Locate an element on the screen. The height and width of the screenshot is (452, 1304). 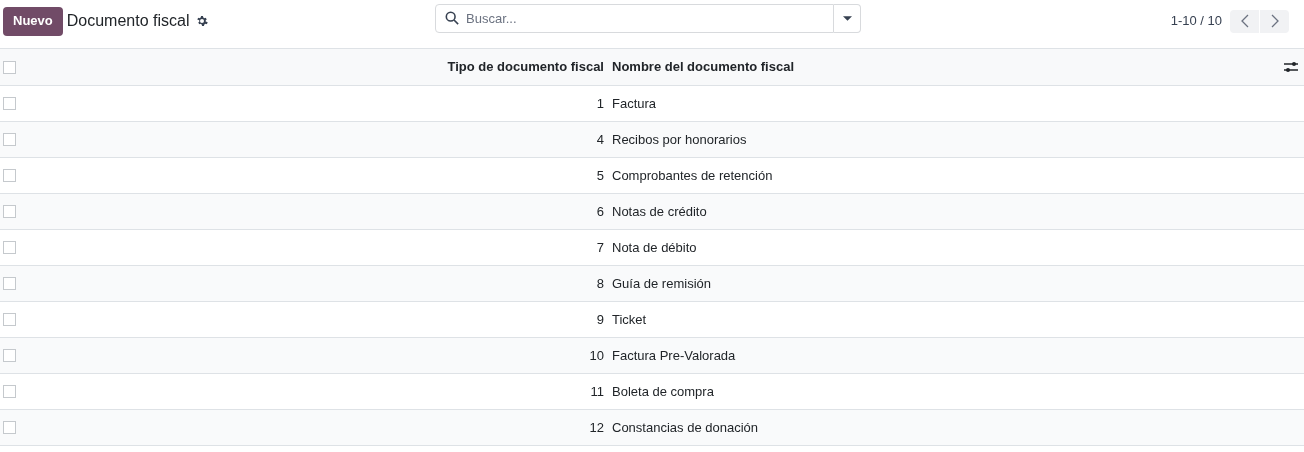
table-cell-text: 9 is located at coordinates (599, 319).